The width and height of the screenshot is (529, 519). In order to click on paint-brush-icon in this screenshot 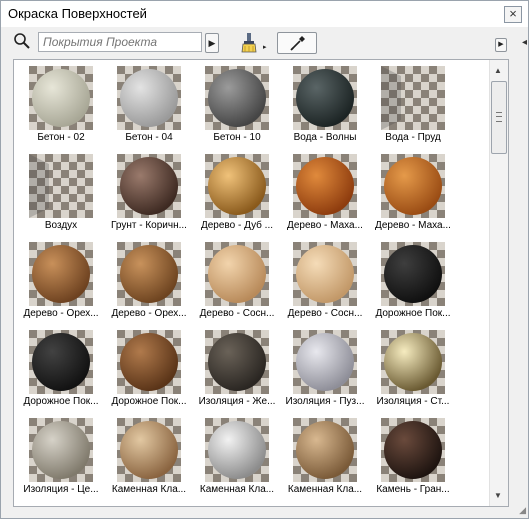, I will do `click(249, 43)`.